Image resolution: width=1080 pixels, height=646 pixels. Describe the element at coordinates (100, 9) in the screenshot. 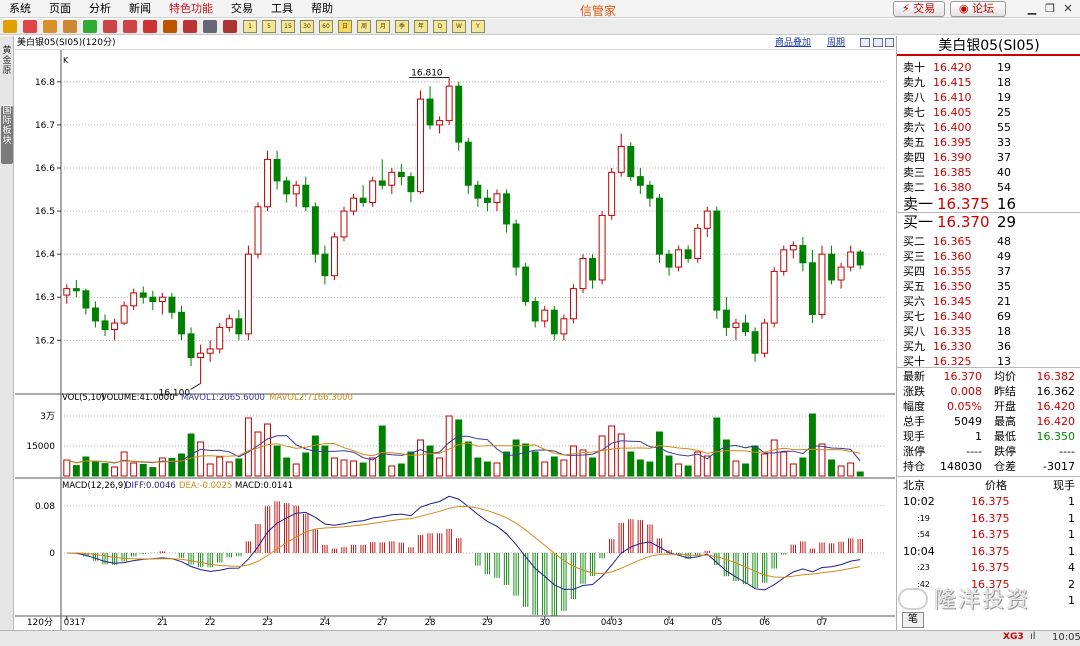

I see `menu-item: 分析` at that location.